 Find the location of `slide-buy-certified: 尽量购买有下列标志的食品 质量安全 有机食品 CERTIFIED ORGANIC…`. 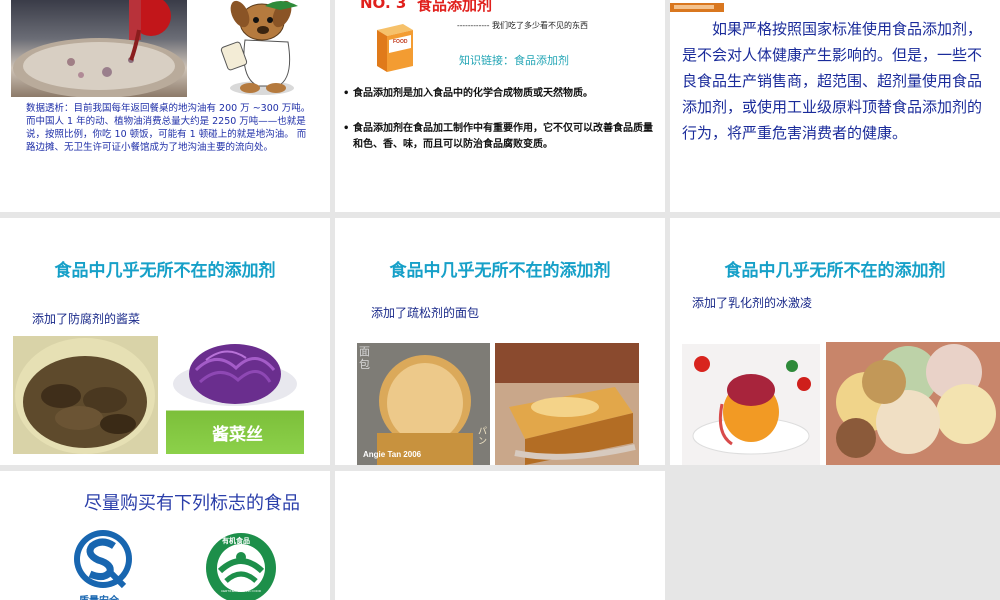

slide-buy-certified: 尽量购买有下列标志的食品 质量安全 有机食品 CERTIFIED ORGANIC… is located at coordinates (165, 535).